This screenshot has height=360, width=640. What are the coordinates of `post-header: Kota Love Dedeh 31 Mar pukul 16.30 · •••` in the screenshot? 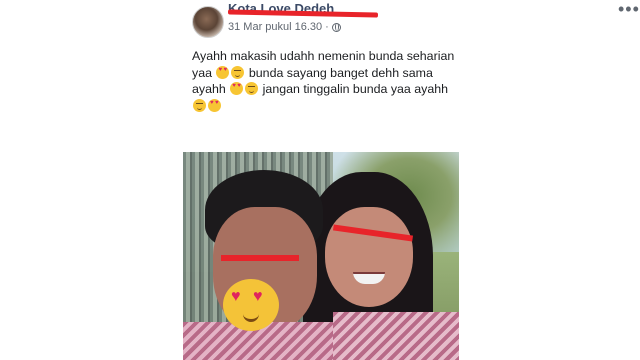 It's located at (413, 20).